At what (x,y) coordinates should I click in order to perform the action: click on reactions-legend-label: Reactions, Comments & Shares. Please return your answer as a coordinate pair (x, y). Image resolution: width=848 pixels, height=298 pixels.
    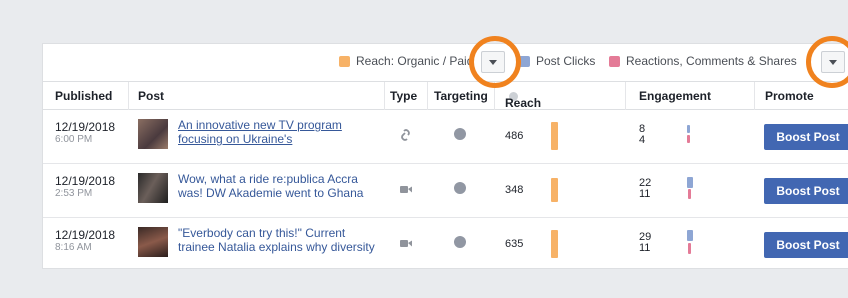
    Looking at the image, I should click on (711, 61).